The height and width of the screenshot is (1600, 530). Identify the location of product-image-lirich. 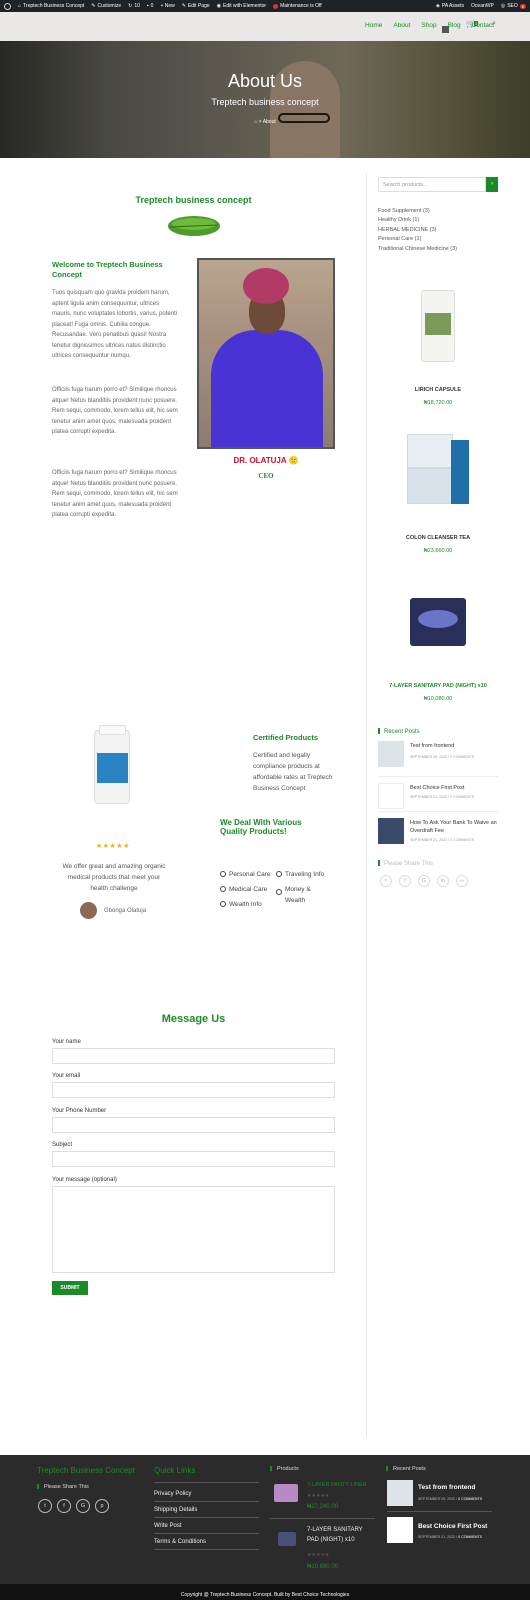
(438, 326).